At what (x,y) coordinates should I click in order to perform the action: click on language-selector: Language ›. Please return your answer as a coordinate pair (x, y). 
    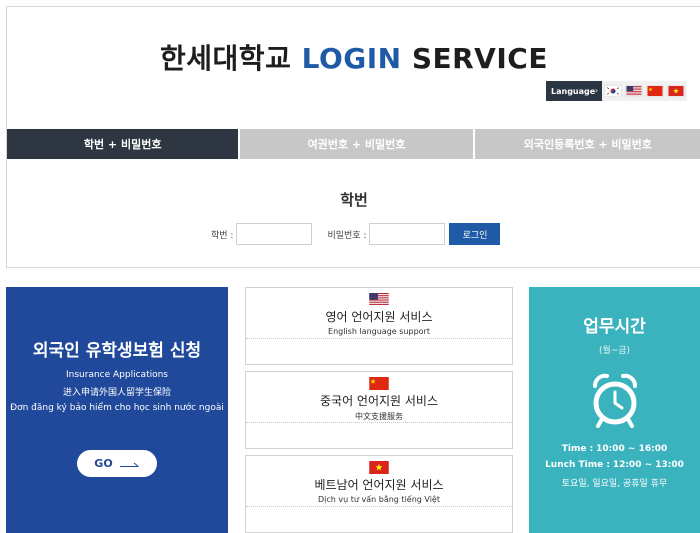
    Looking at the image, I should click on (616, 91).